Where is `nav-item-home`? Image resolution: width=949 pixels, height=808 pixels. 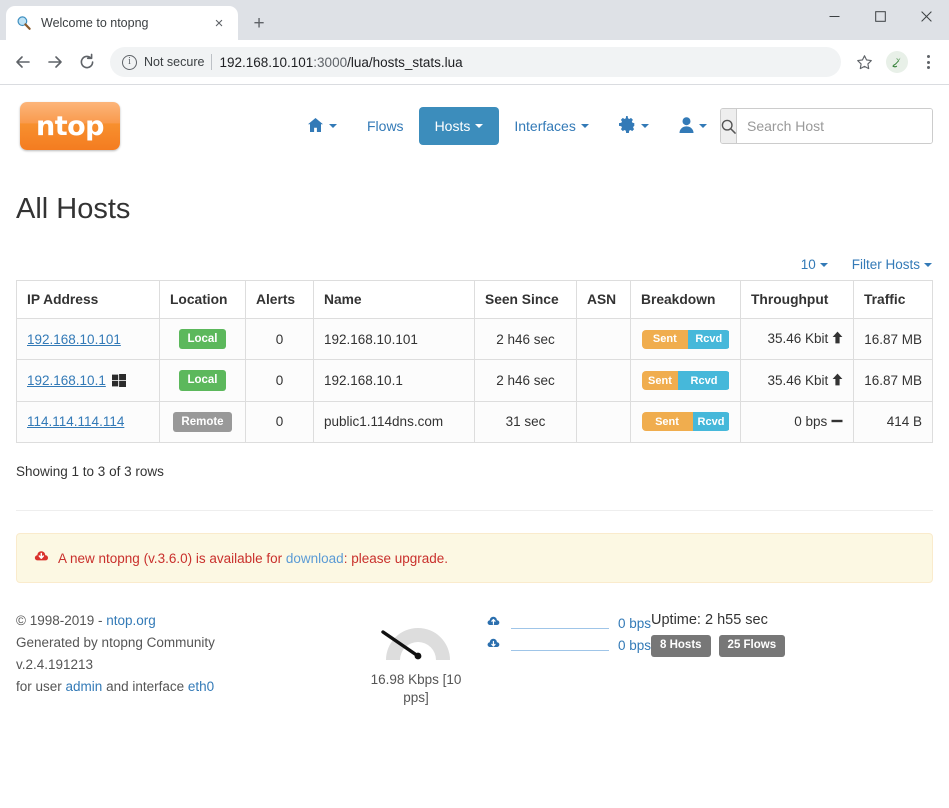
nav-item-home is located at coordinates (322, 126).